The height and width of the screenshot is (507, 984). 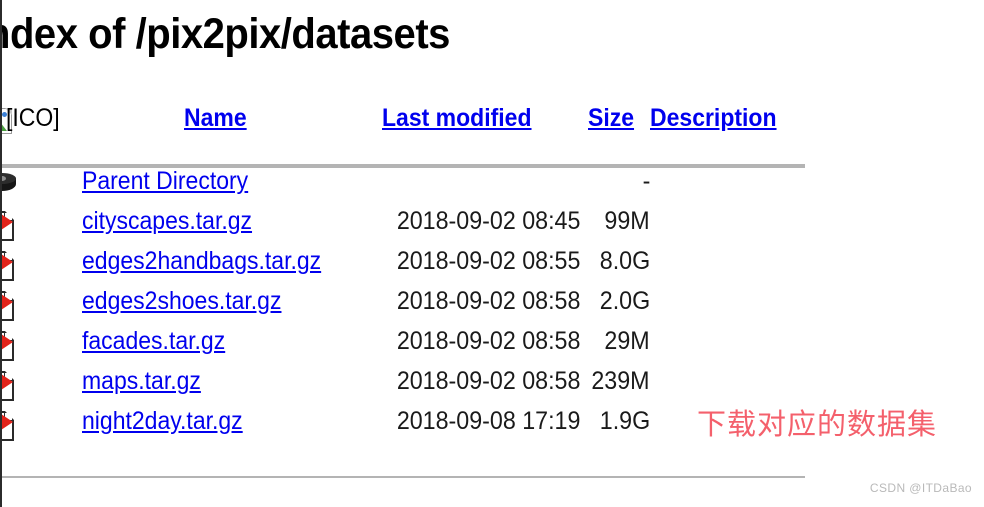 I want to click on header-date-cell: Last modified, so click(x=463, y=118).